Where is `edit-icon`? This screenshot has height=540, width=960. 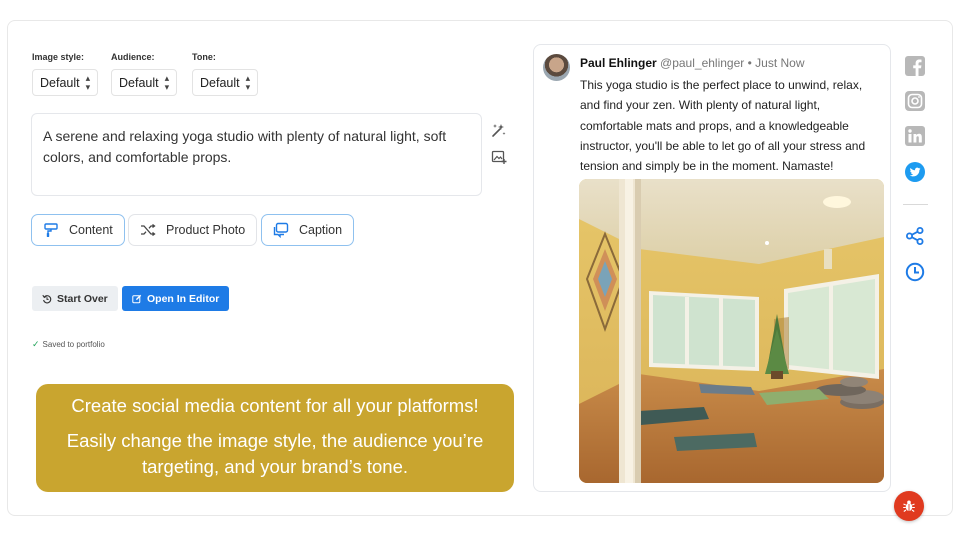
edit-icon is located at coordinates (137, 298).